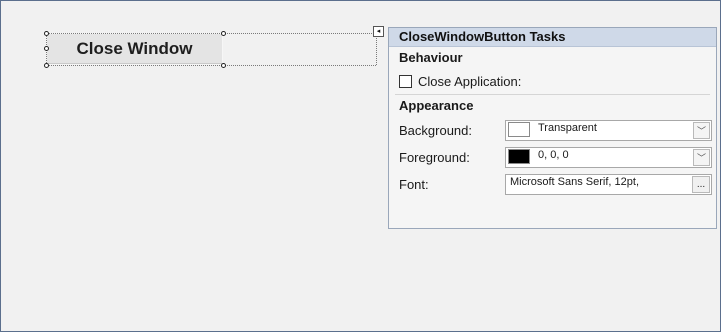 The height and width of the screenshot is (332, 721). Describe the element at coordinates (567, 128) in the screenshot. I see `background-value: Transparent` at that location.